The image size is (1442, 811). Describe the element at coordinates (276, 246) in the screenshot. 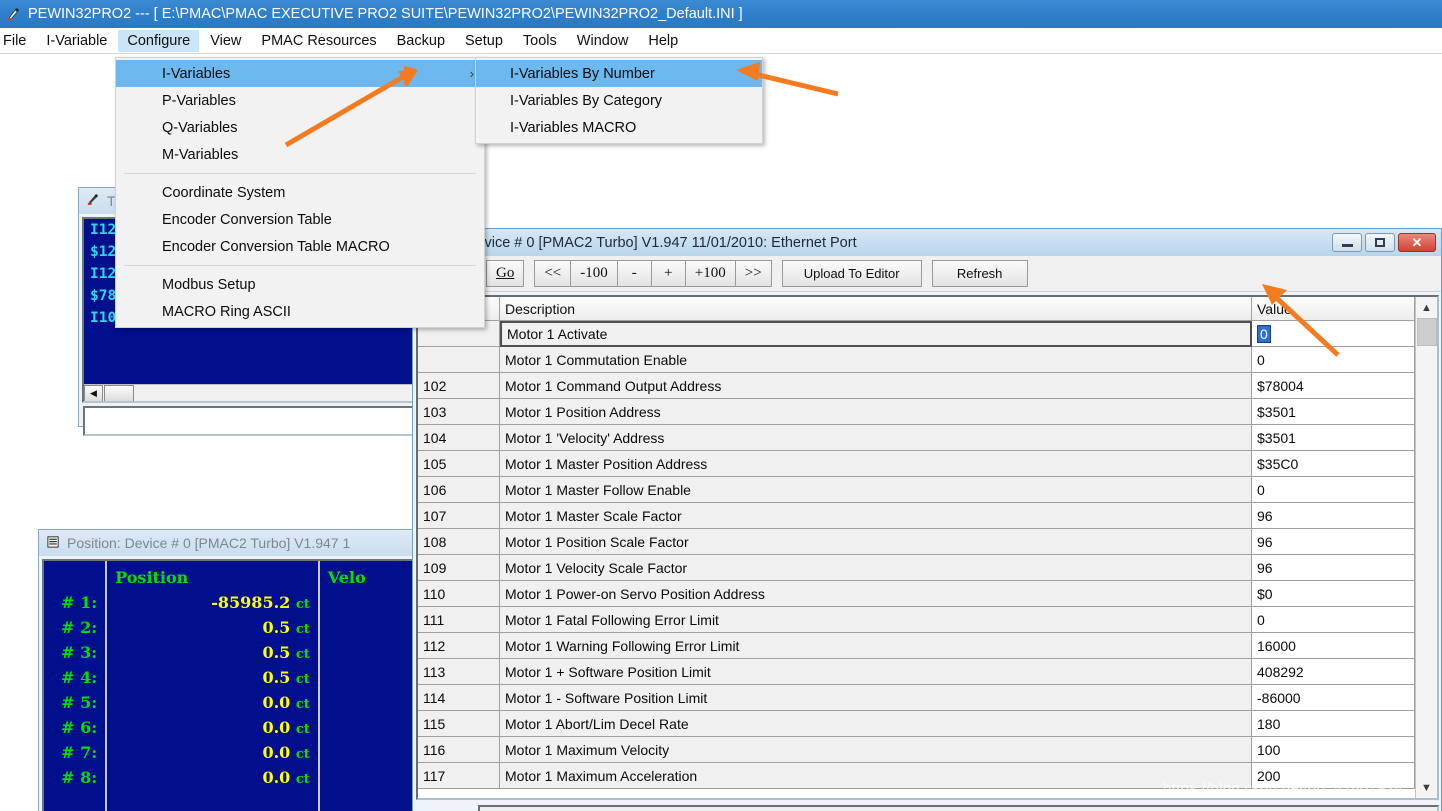

I see `menu-item-label: Encoder Conversion Table MACRO` at that location.